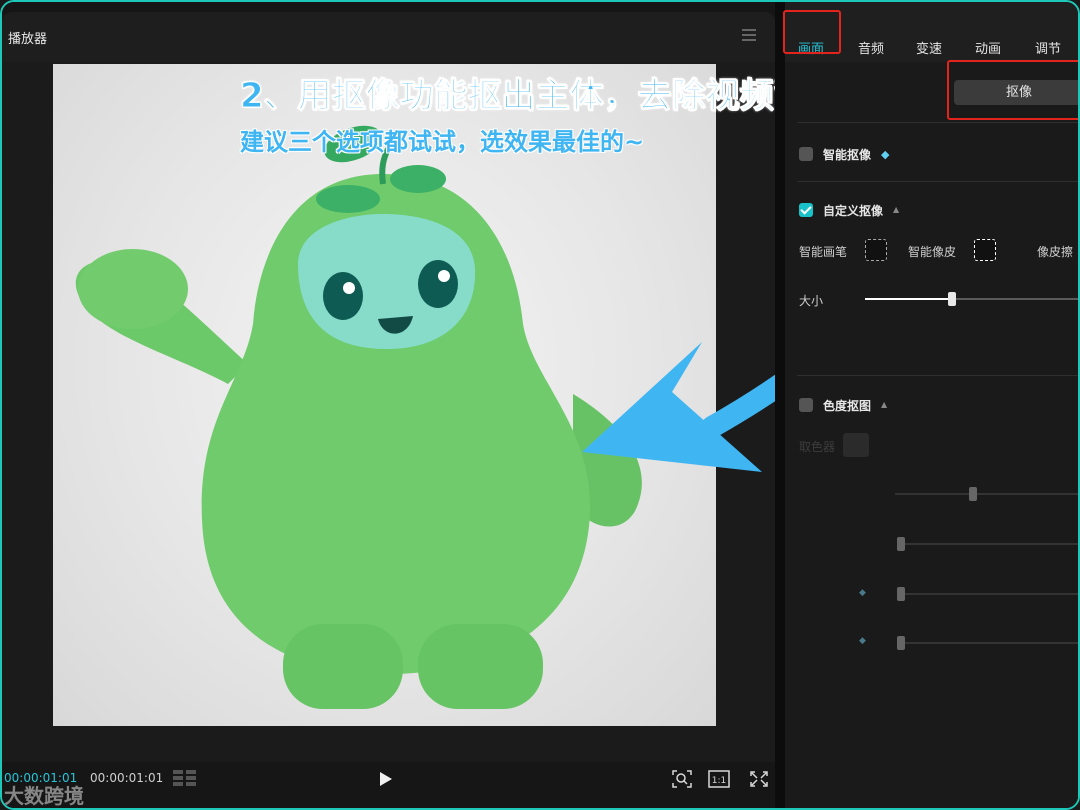 This screenshot has height=810, width=1080. What do you see at coordinates (541, 96) in the screenshot?
I see `annotation-title: 2、用抠像功能抠出主体，去除视频背景` at bounding box center [541, 96].